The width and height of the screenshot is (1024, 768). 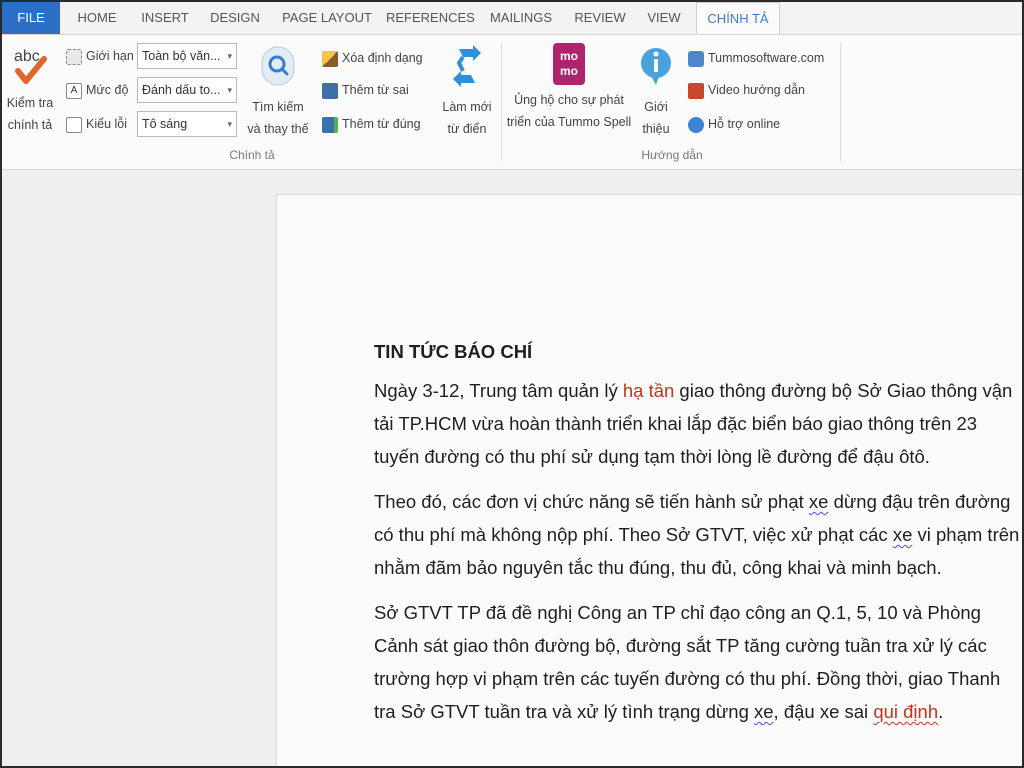 What do you see at coordinates (278, 107) in the screenshot?
I see `find-replace-label-1: Tìm kiếm` at bounding box center [278, 107].